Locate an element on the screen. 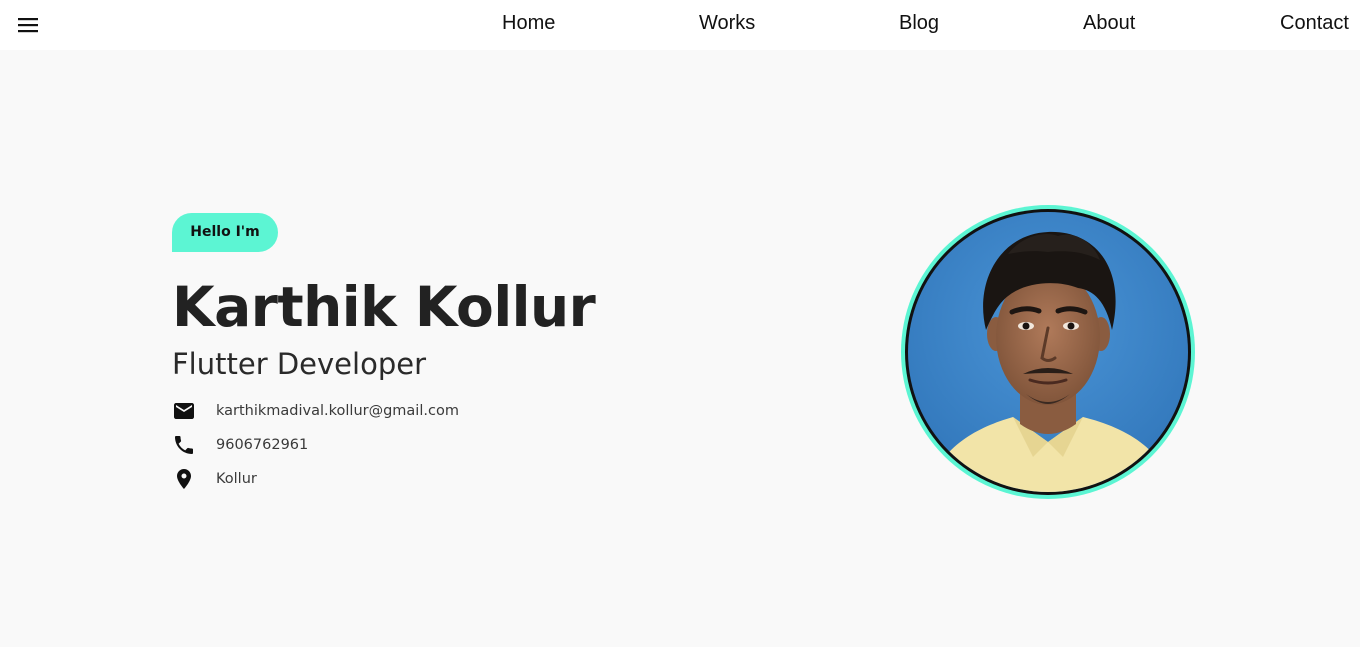 This screenshot has width=1360, height=647. top-navbar: Home Works Blog About Contact is located at coordinates (680, 25).